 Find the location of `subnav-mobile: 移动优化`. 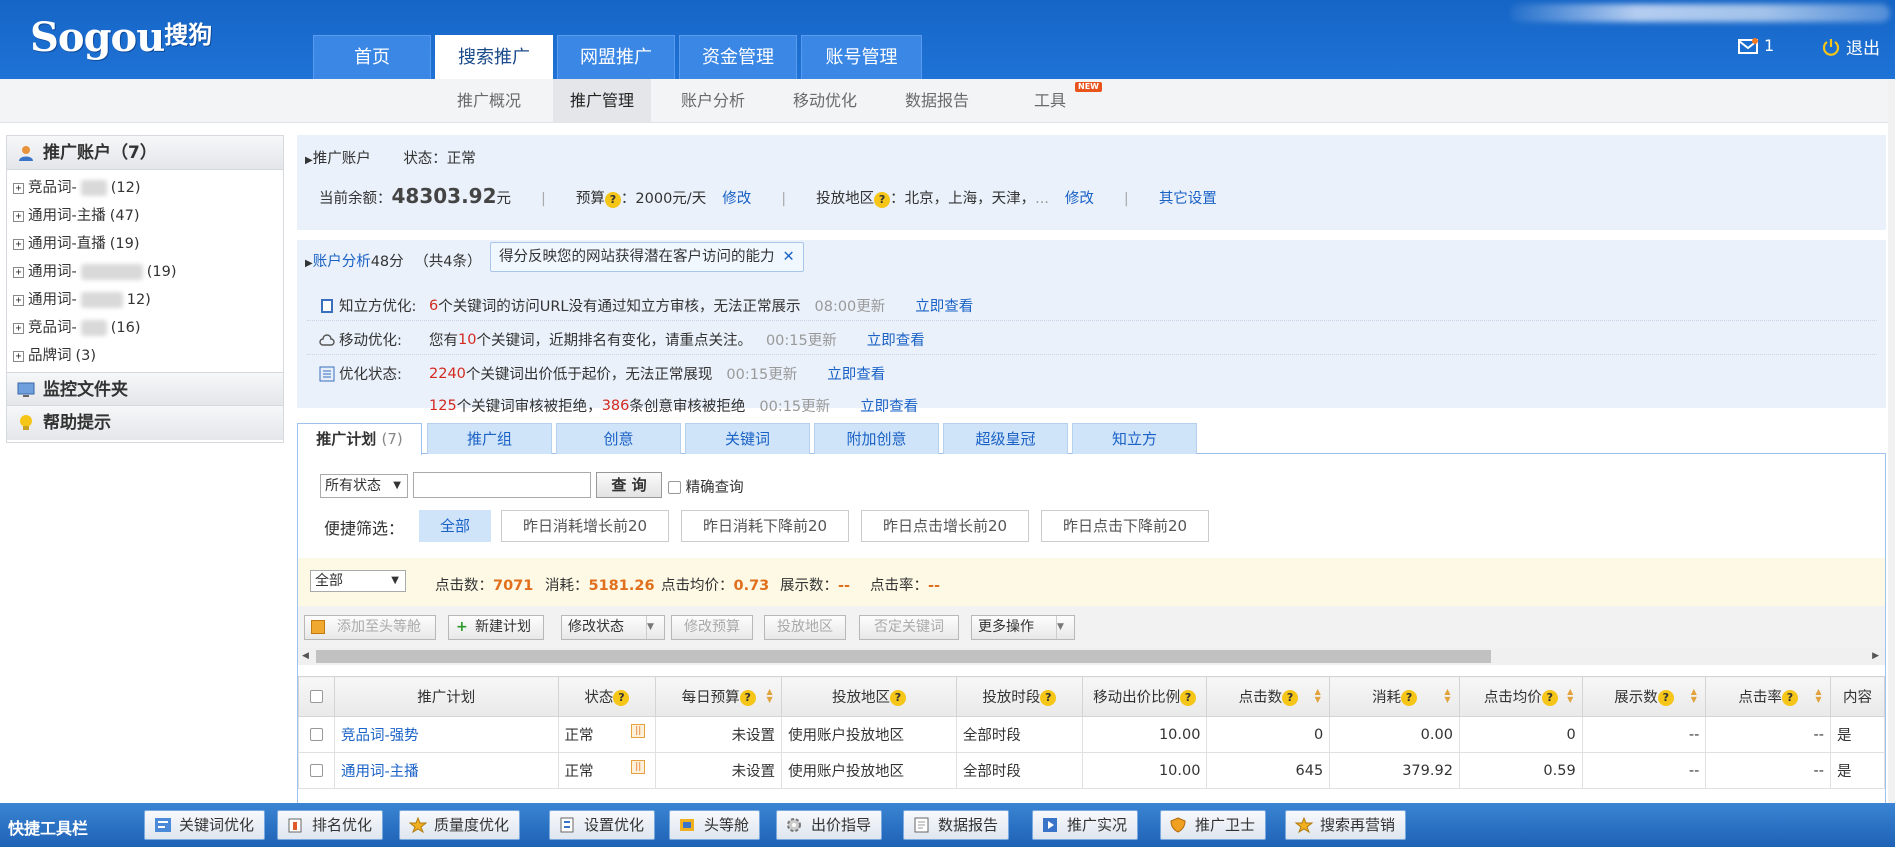

subnav-mobile: 移动优化 is located at coordinates (825, 100).